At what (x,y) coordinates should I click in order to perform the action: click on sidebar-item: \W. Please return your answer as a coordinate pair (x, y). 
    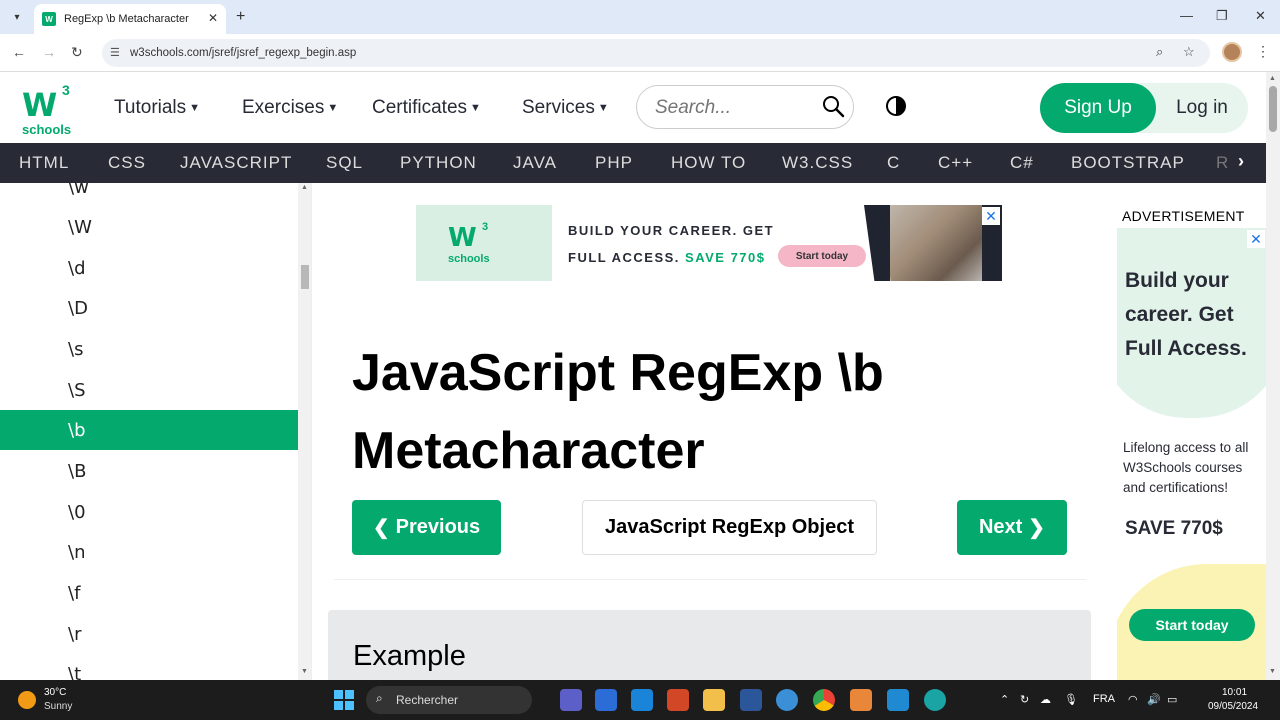
    Looking at the image, I should click on (149, 227).